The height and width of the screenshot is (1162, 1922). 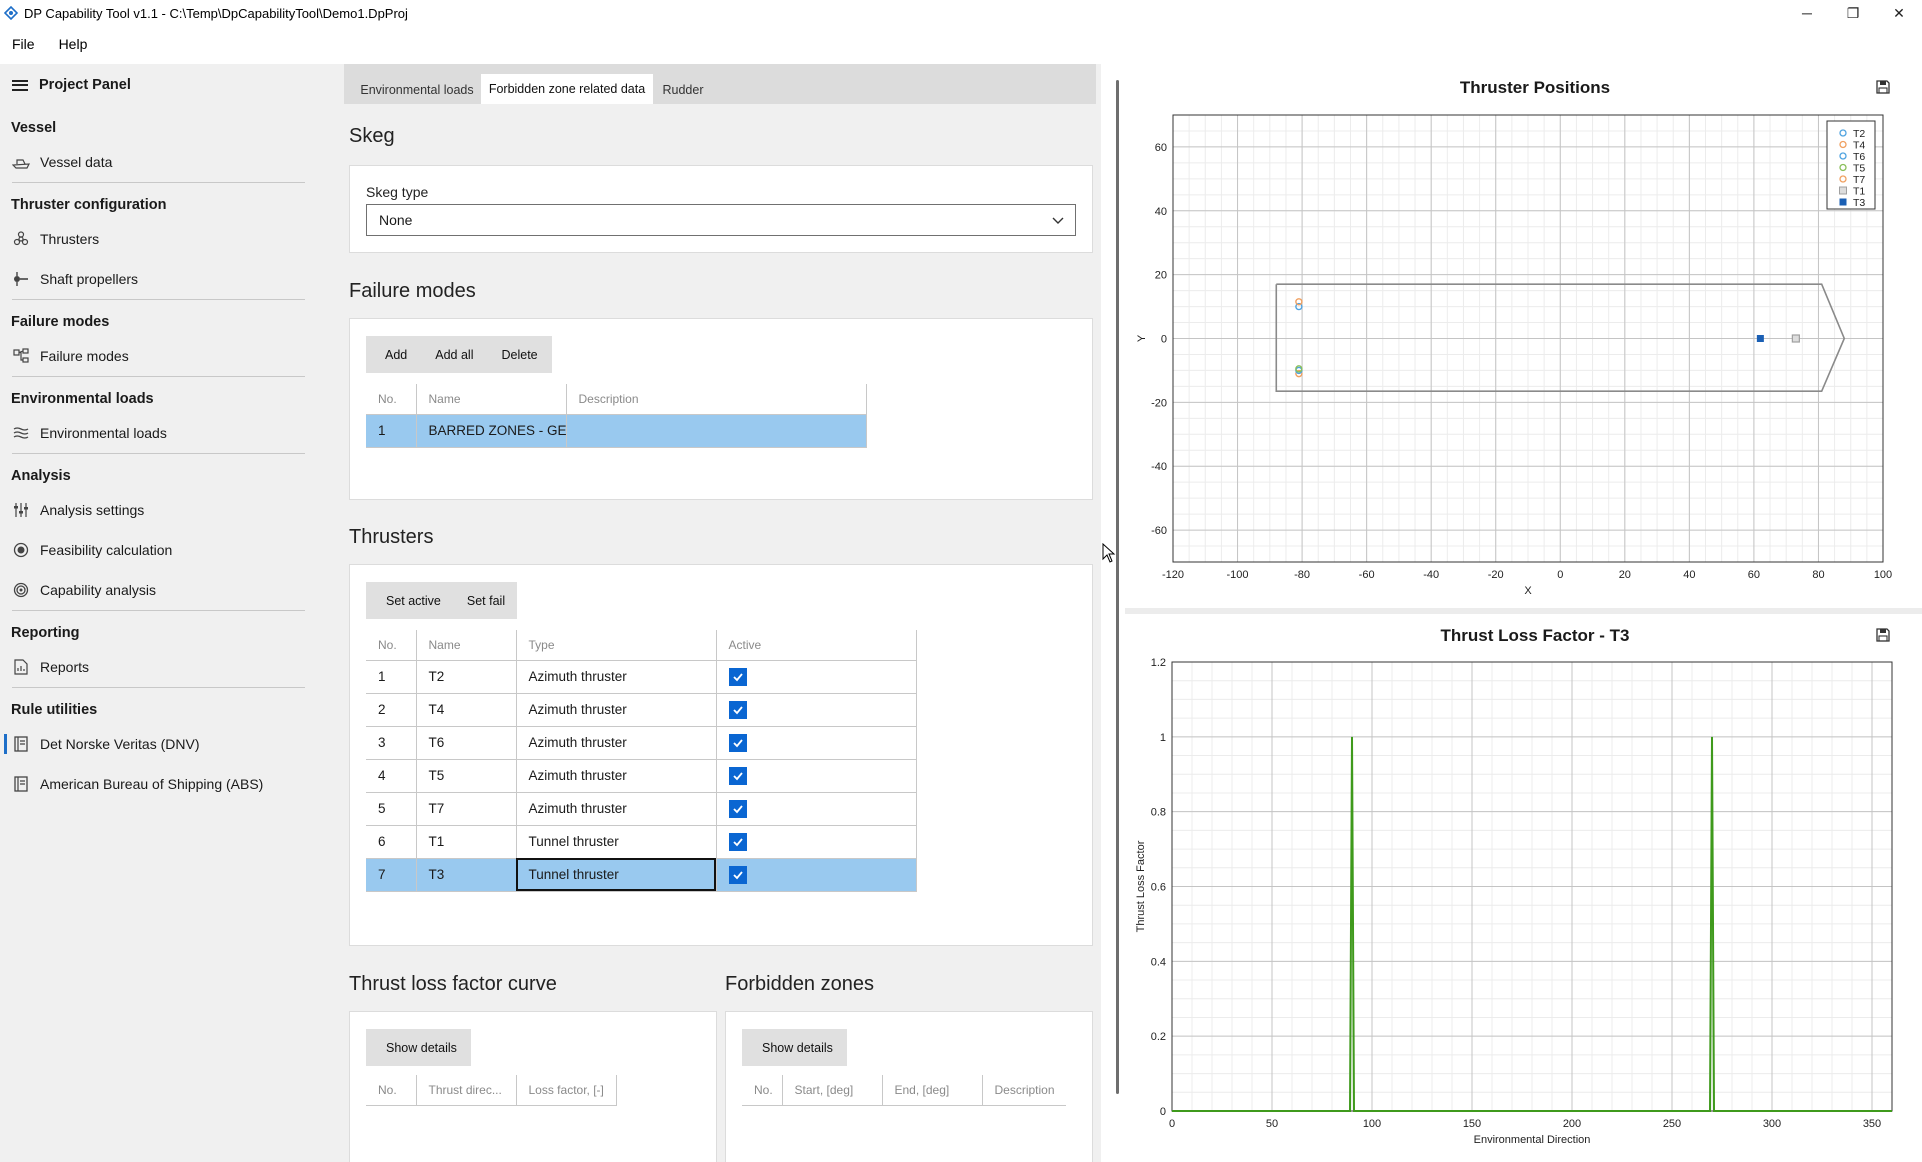 What do you see at coordinates (466, 677) in the screenshot?
I see `cell-name: T2` at bounding box center [466, 677].